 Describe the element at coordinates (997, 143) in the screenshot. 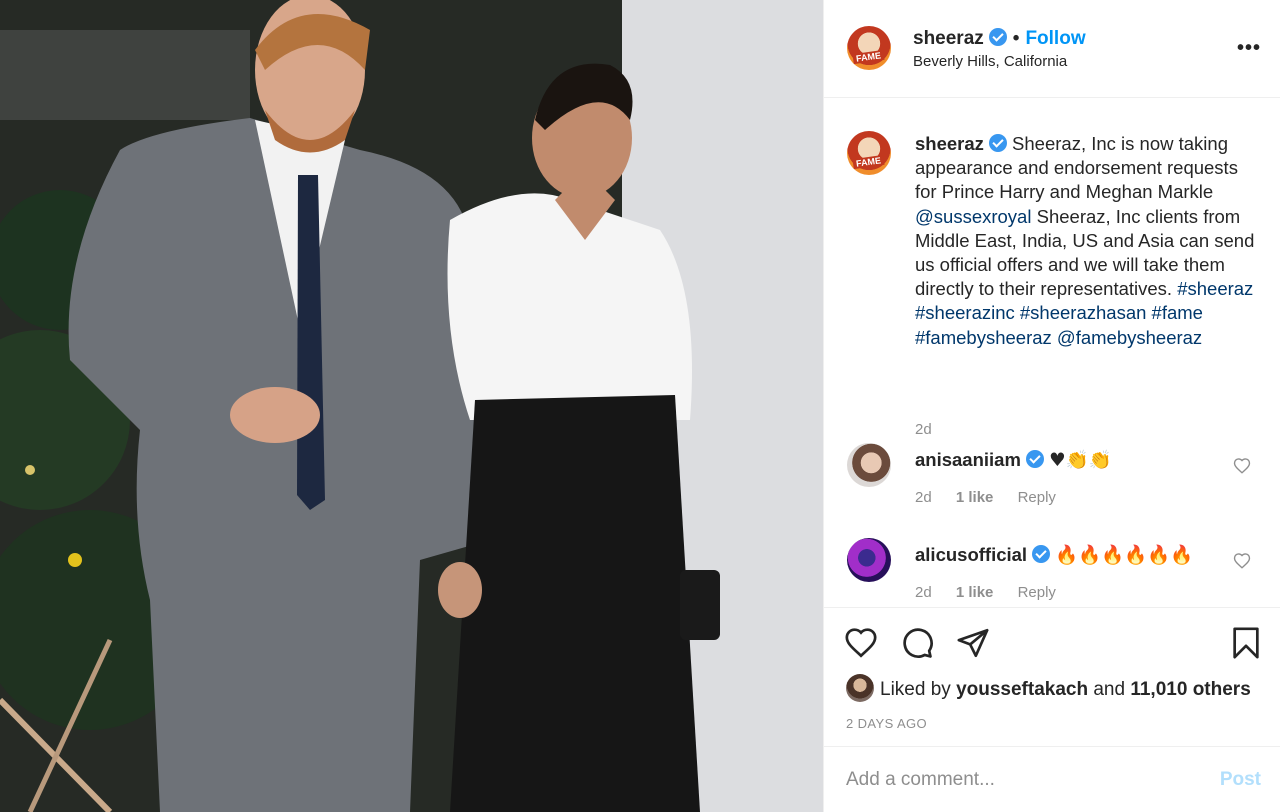

I see `caption-verified-icon` at that location.